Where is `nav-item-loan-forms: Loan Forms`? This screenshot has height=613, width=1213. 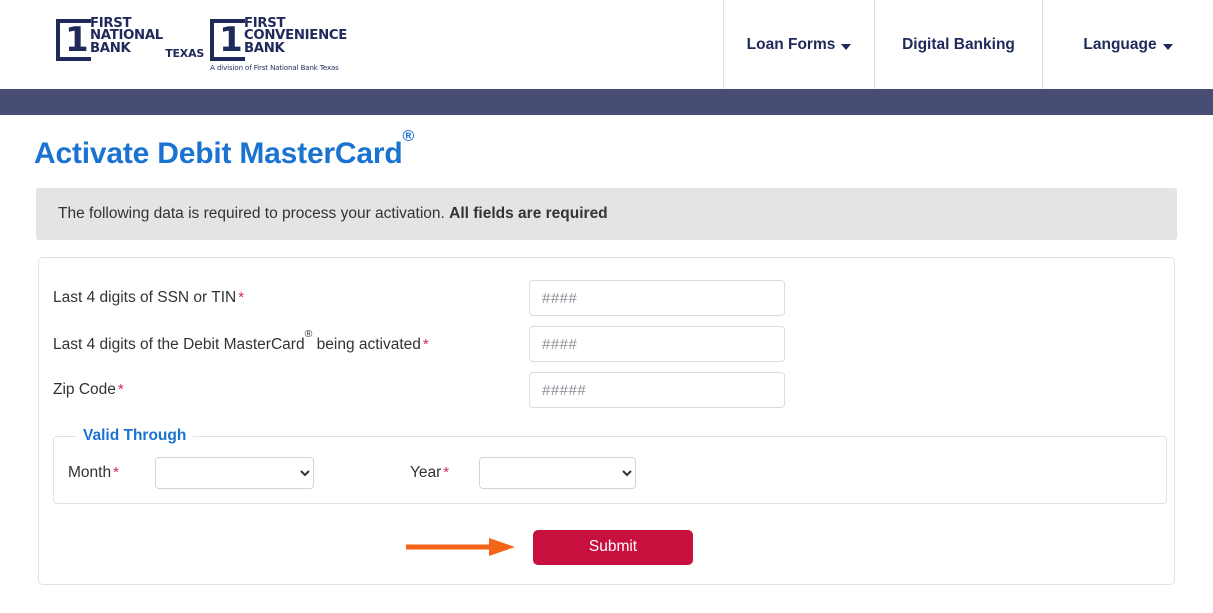 nav-item-loan-forms: Loan Forms is located at coordinates (798, 44).